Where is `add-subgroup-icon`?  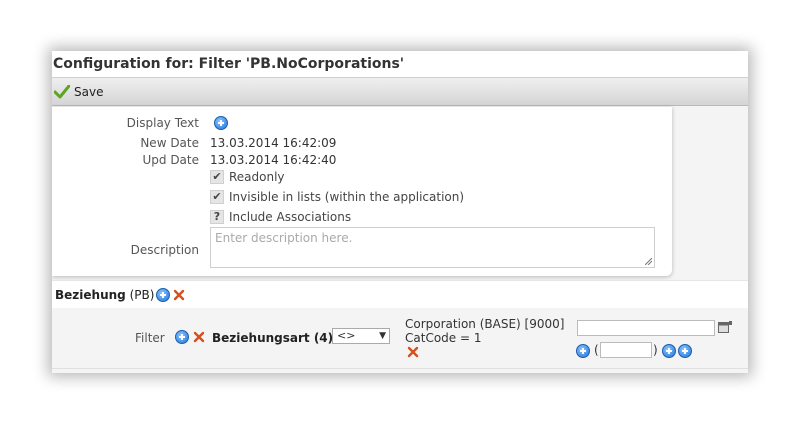 add-subgroup-icon is located at coordinates (685, 351).